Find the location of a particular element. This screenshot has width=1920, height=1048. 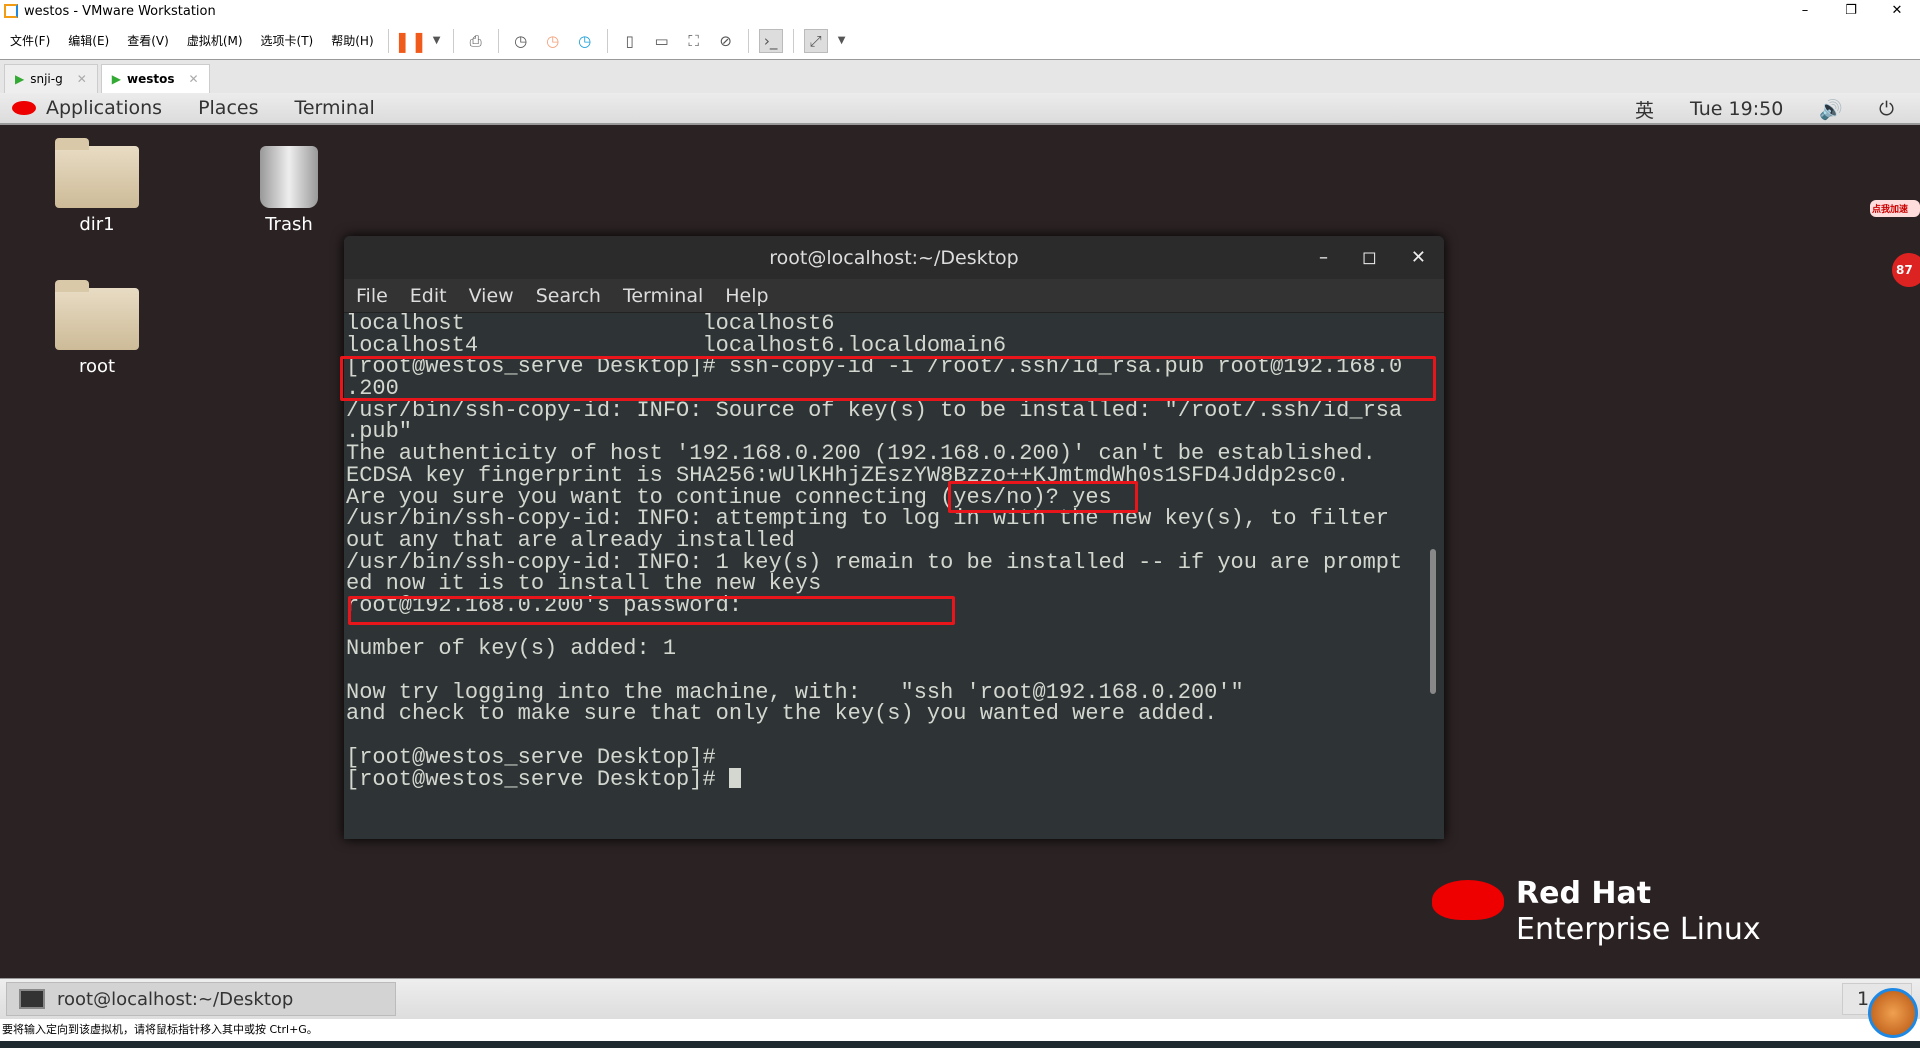

vmware-app-icon is located at coordinates (11, 11).